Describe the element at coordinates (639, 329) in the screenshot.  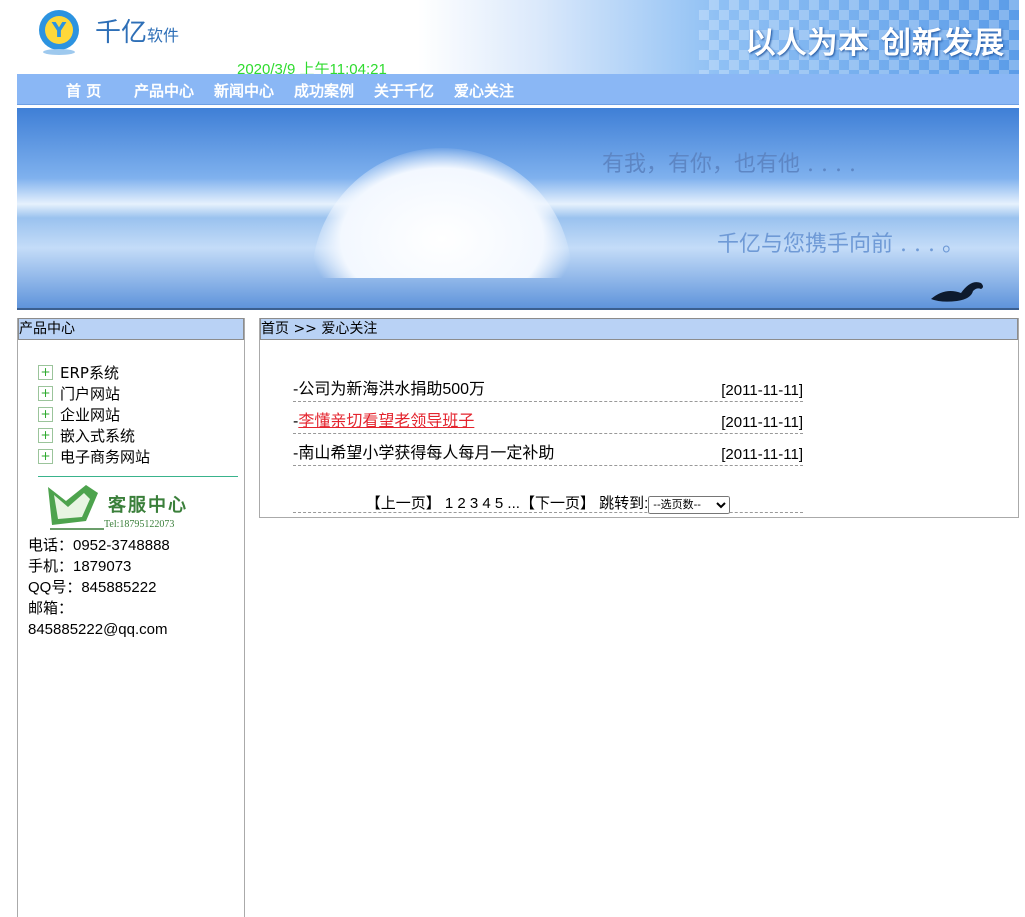
I see `breadcrumb: 首页 >> 爱心关注` at that location.